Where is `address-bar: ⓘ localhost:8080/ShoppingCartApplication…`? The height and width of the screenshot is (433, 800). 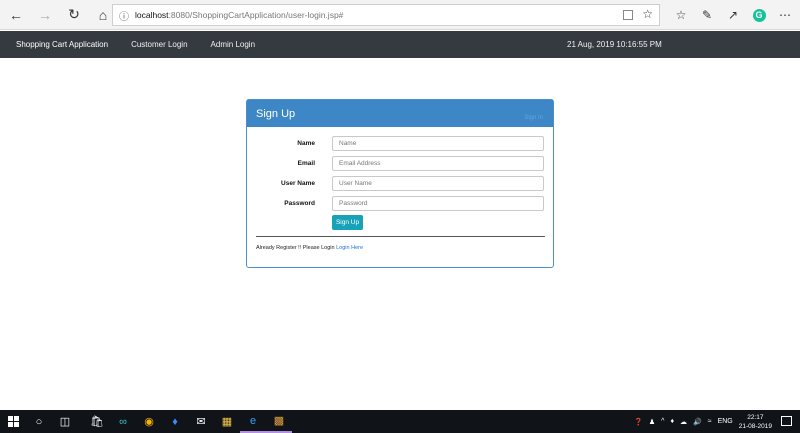
address-bar: ⓘ localhost:8080/ShoppingCartApplication… is located at coordinates (386, 15).